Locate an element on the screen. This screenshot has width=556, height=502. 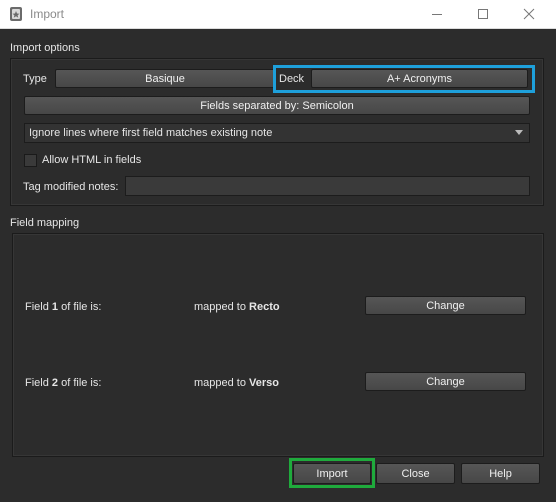
maximize-button is located at coordinates (483, 14).